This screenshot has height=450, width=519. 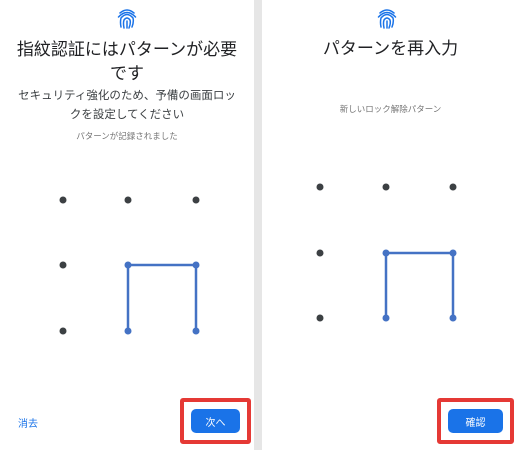 What do you see at coordinates (28, 422) in the screenshot?
I see `clear-button: 消去` at bounding box center [28, 422].